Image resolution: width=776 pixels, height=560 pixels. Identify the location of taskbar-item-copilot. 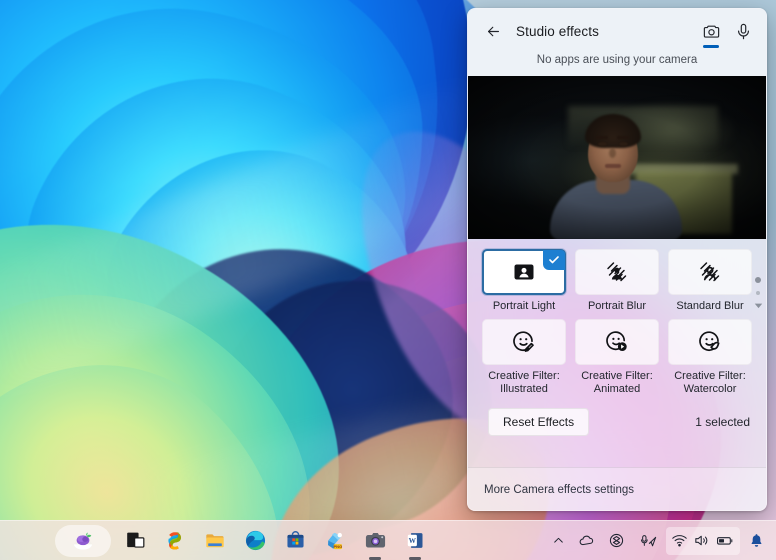
(175, 541).